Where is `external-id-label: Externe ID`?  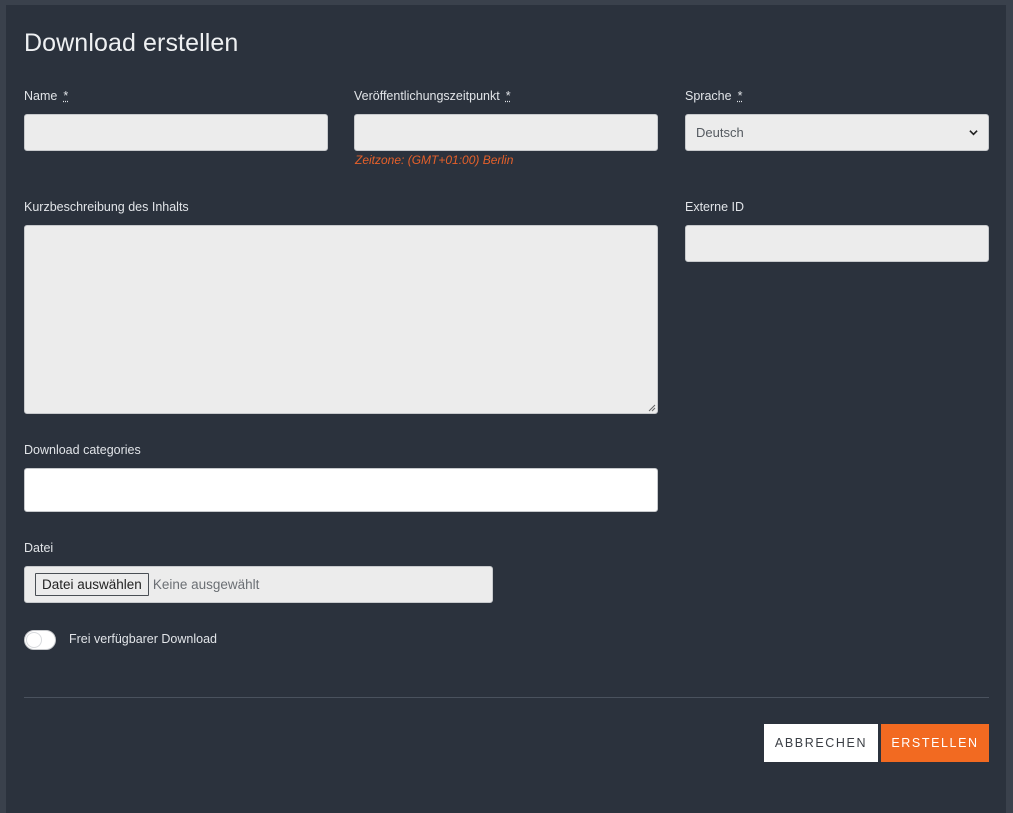
external-id-label: Externe ID is located at coordinates (715, 207).